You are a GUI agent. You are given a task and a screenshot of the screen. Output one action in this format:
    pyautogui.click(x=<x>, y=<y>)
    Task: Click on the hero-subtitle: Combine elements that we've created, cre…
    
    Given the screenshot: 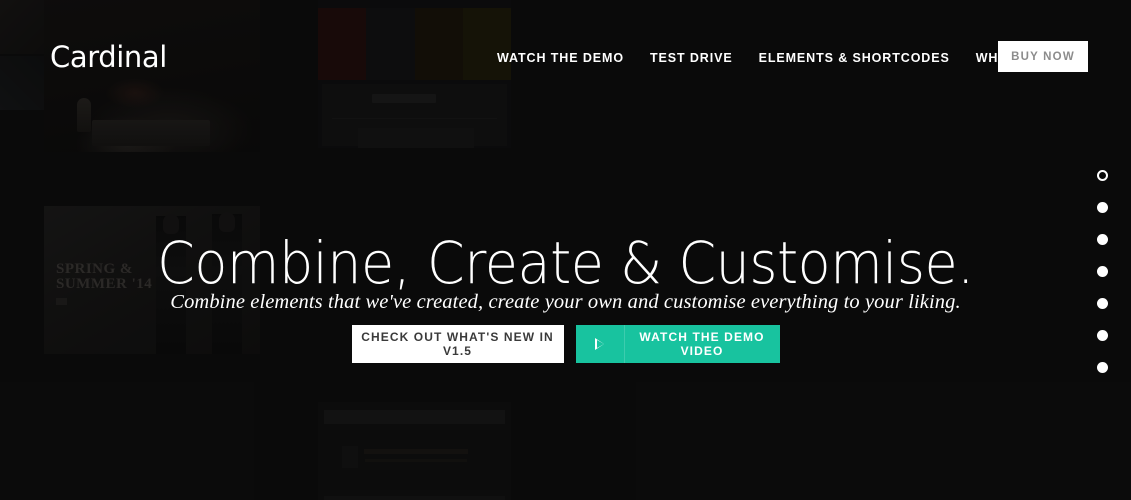 What is the action you would take?
    pyautogui.click(x=565, y=301)
    